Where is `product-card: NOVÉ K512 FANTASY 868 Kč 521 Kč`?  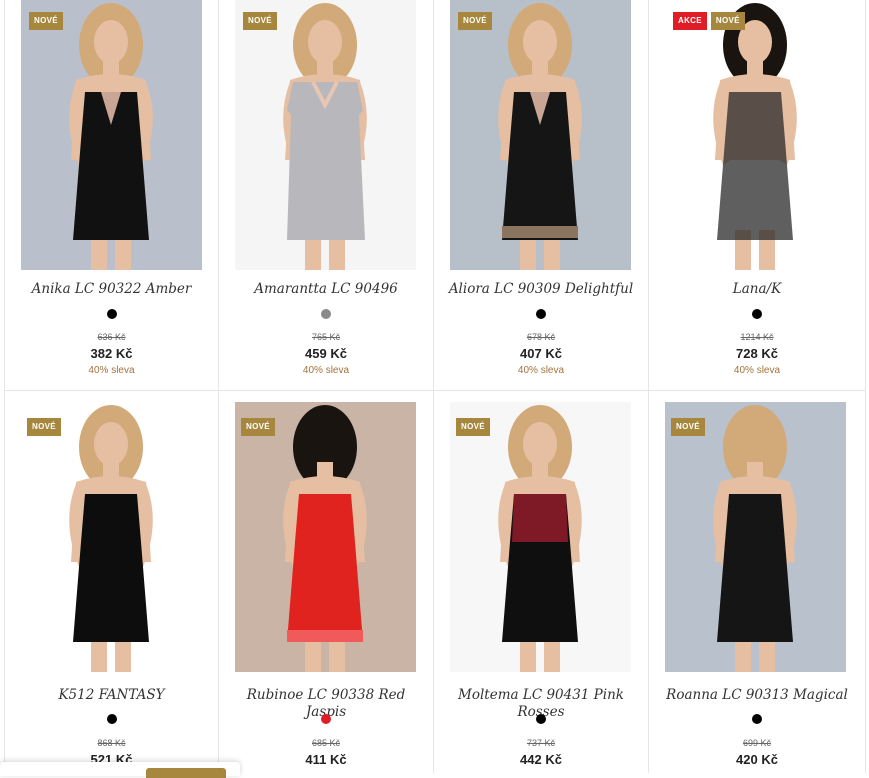
product-card: NOVÉ K512 FANTASY 868 Kč 521 Kč is located at coordinates (111, 582).